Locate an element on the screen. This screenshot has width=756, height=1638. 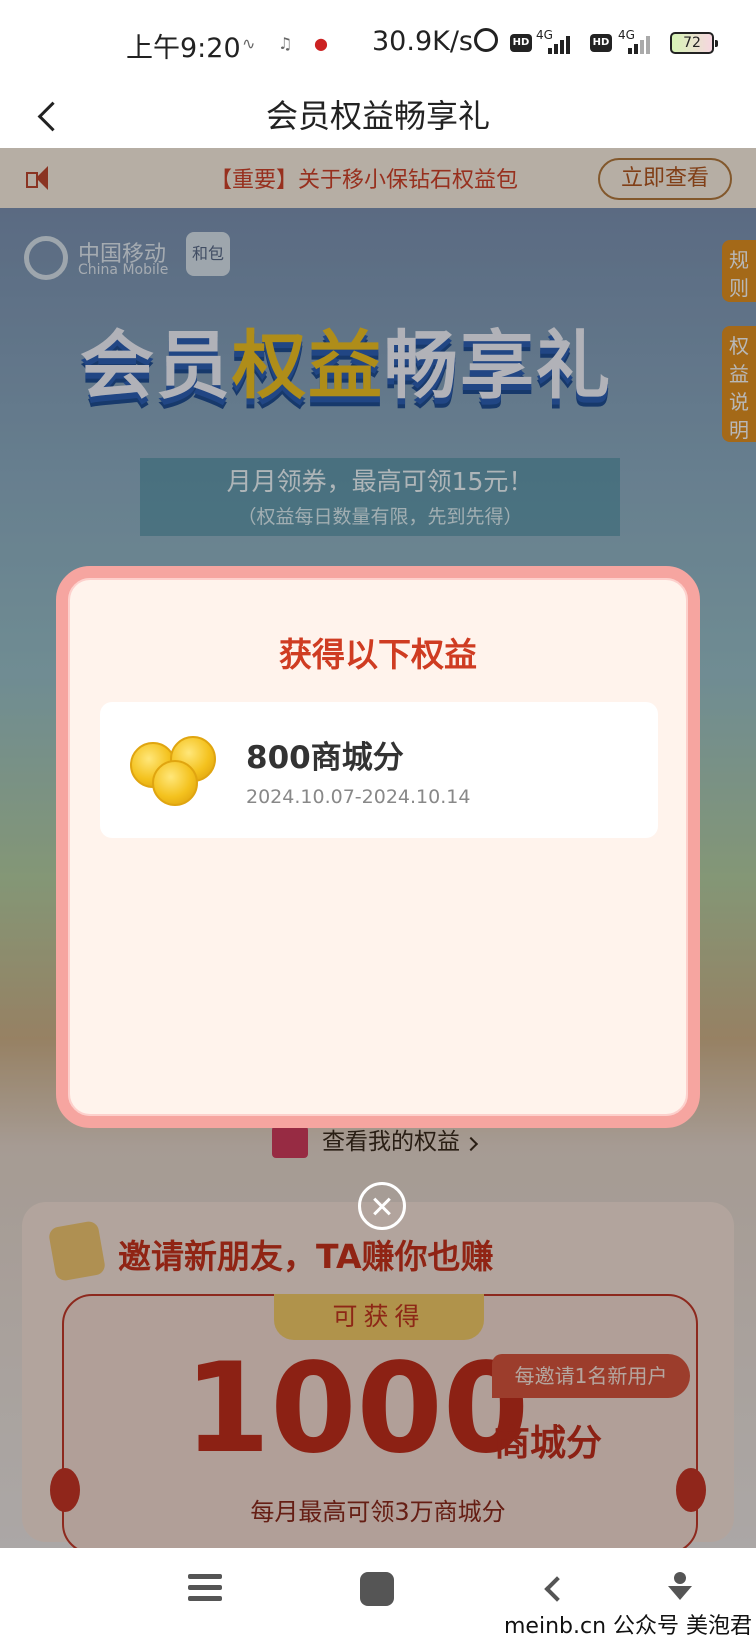
hd-icon-2: HD is located at coordinates (601, 43).